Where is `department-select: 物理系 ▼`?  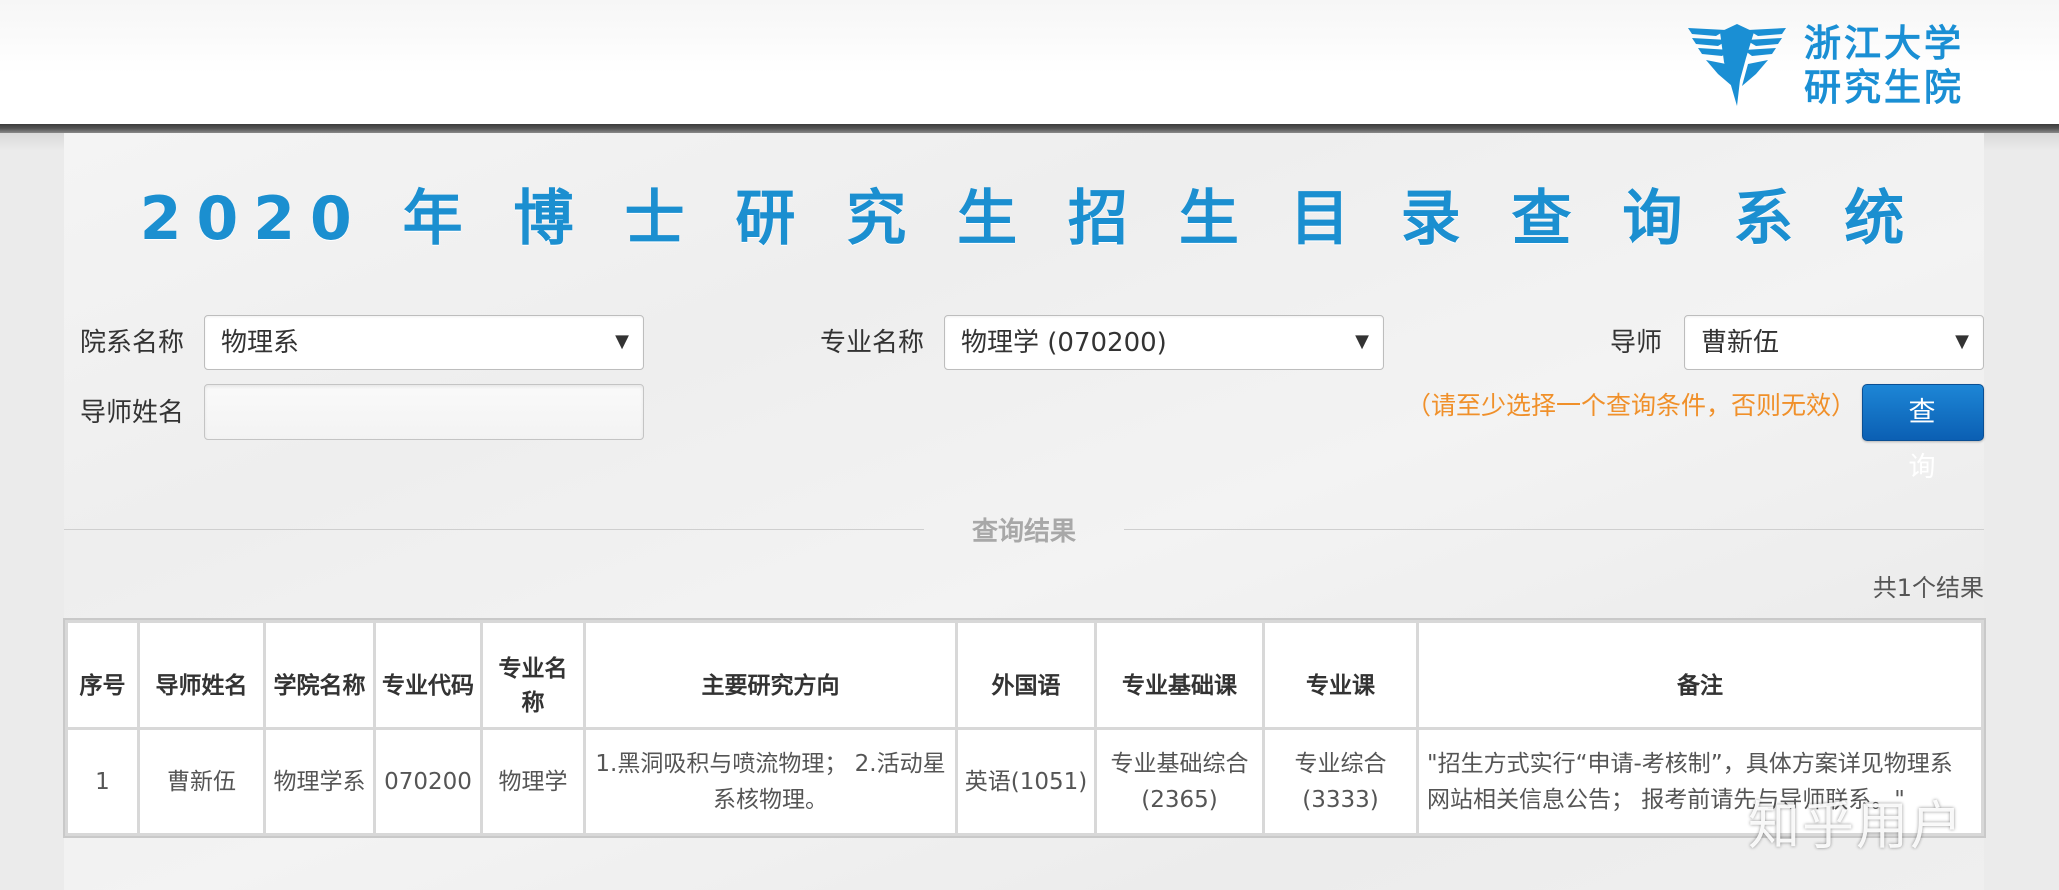
department-select: 物理系 ▼ is located at coordinates (424, 342).